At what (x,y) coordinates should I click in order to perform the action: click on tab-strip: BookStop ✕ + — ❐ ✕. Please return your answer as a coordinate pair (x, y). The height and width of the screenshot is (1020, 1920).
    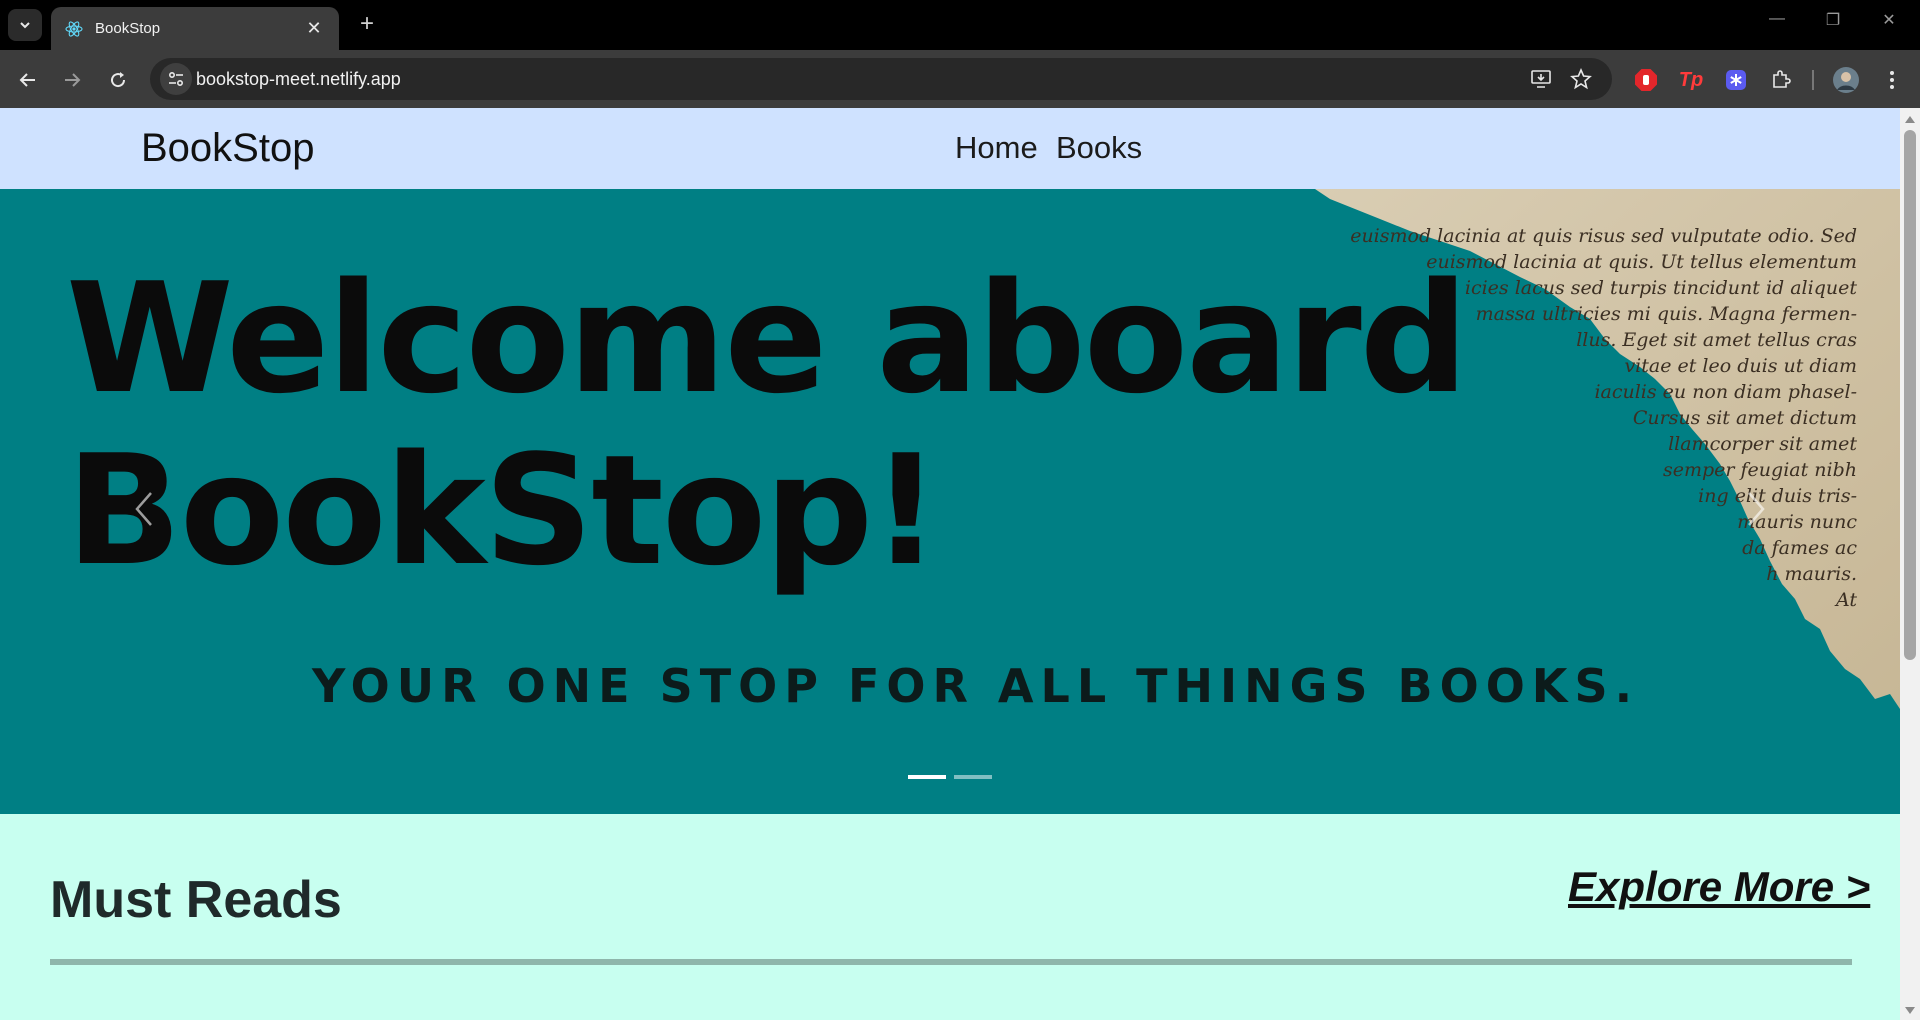
    Looking at the image, I should click on (960, 25).